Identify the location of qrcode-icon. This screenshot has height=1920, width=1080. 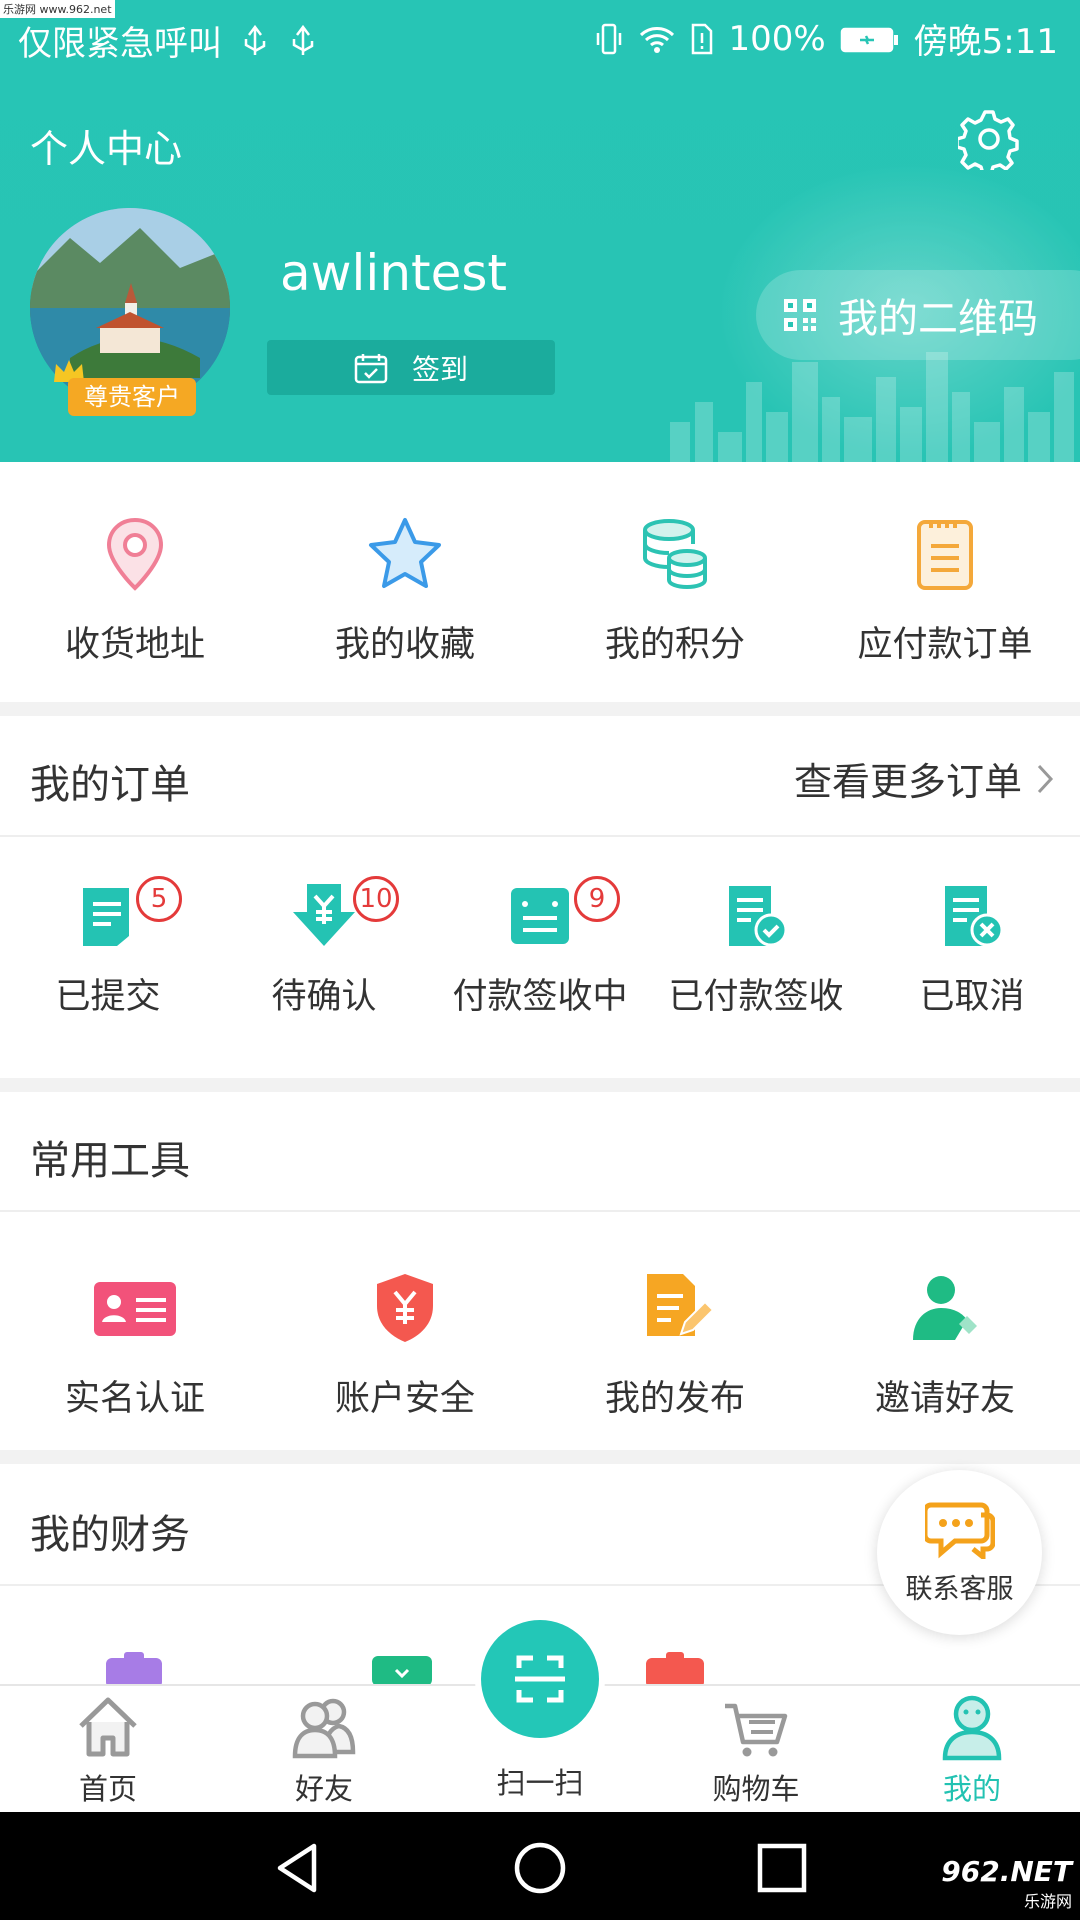
(800, 315).